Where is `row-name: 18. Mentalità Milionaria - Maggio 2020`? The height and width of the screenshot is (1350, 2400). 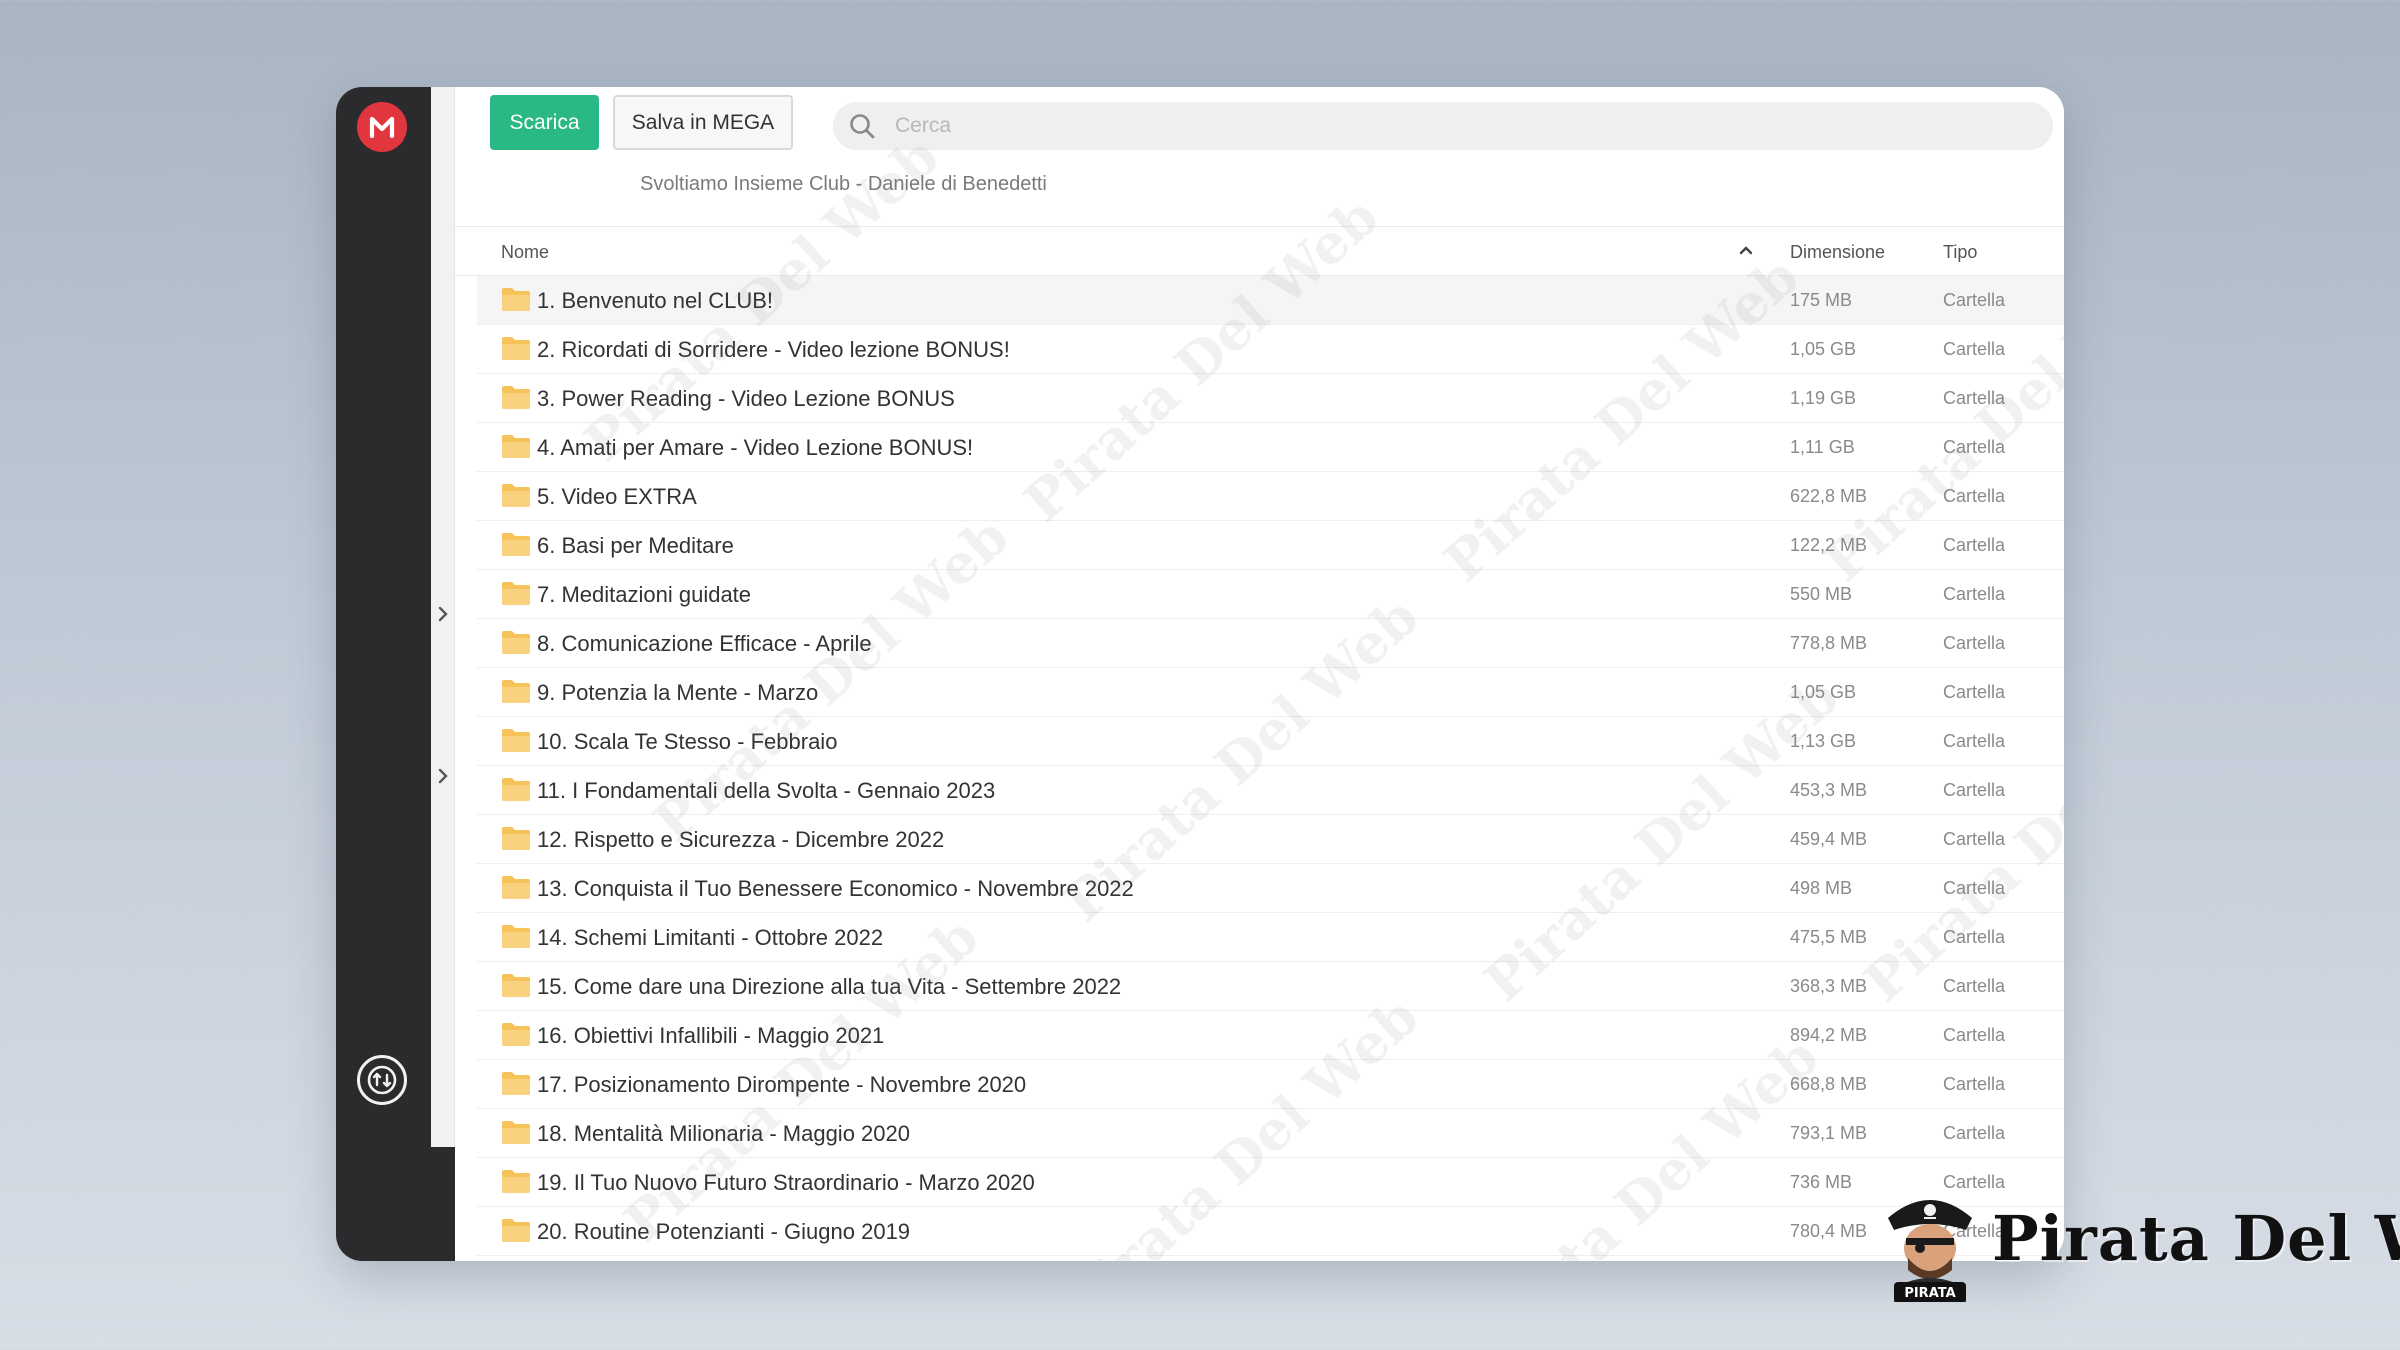
row-name: 18. Mentalità Milionaria - Maggio 2020 is located at coordinates (723, 1133).